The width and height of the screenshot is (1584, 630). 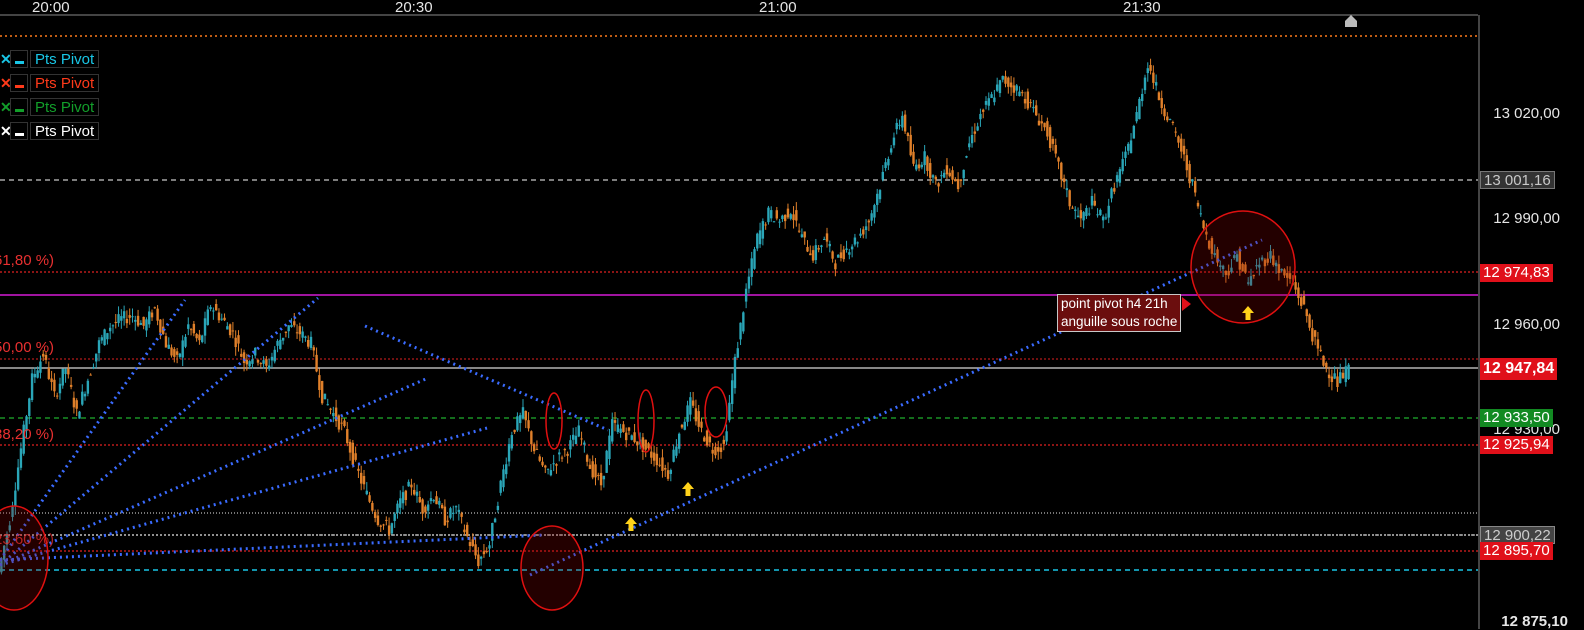 I want to click on trend-line, so click(x=486, y=378).